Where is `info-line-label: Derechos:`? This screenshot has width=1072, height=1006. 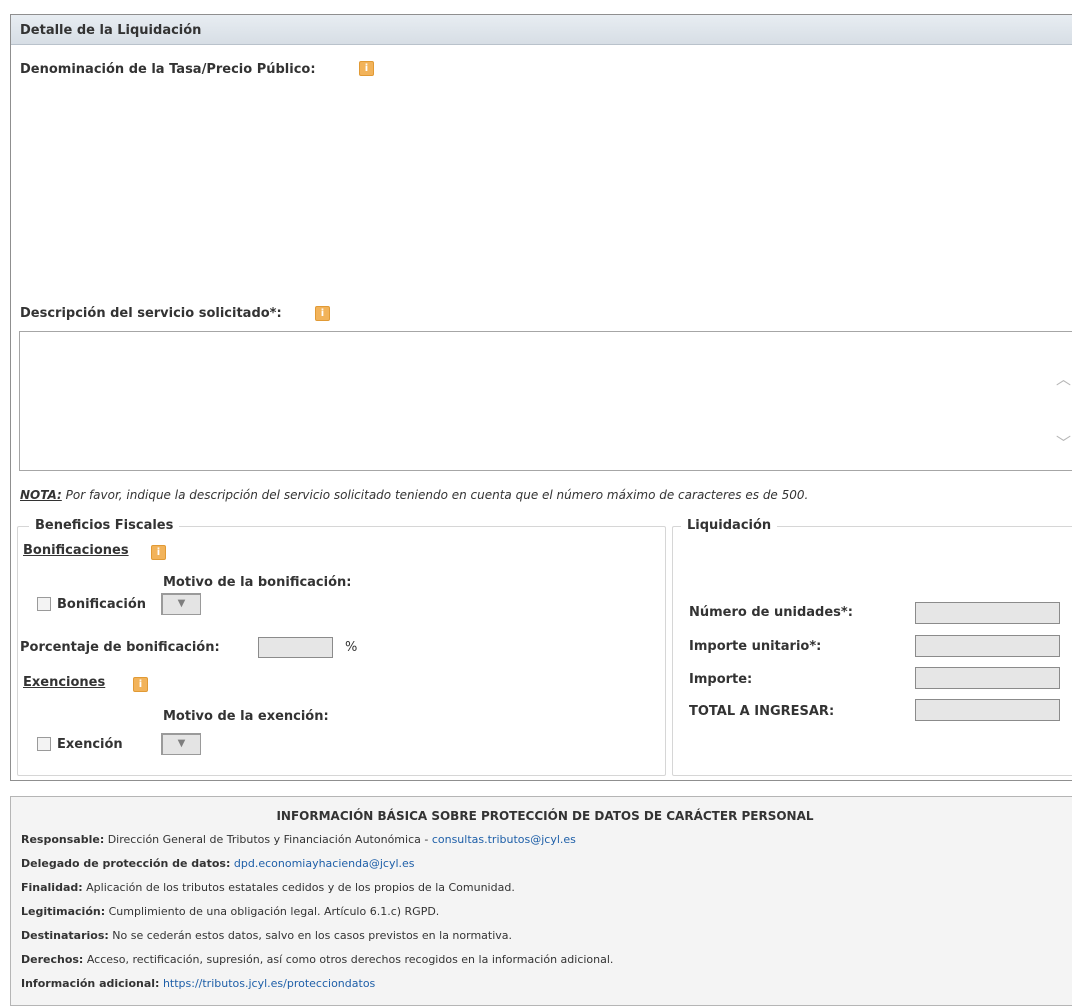
info-line-label: Derechos: is located at coordinates (52, 959).